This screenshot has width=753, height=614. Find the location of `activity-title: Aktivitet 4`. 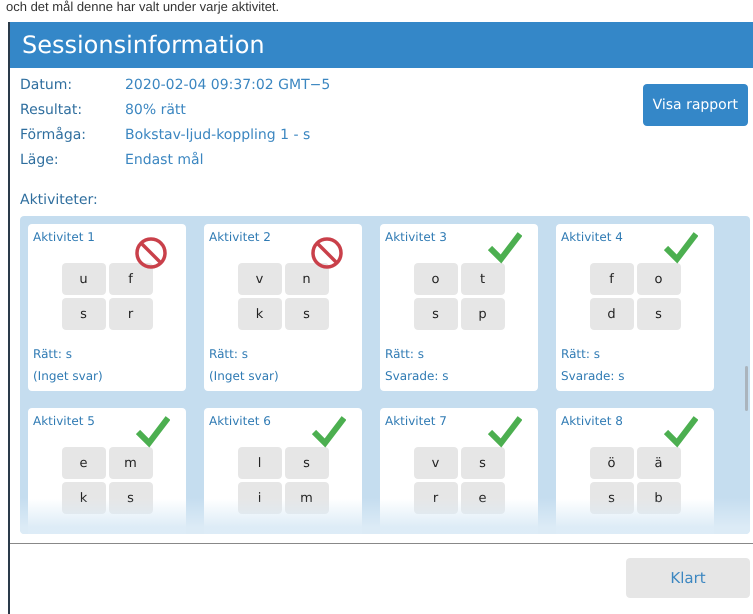

activity-title: Aktivitet 4 is located at coordinates (592, 237).